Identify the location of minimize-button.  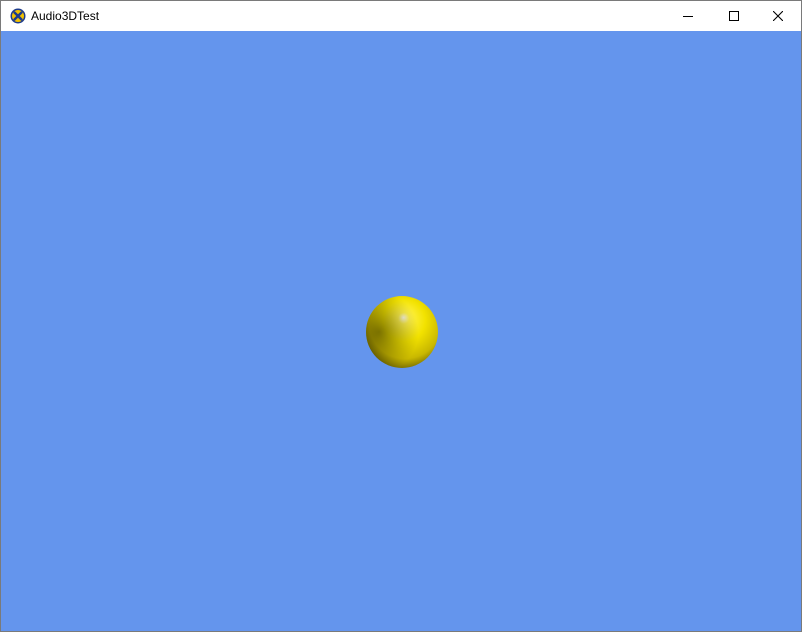
(688, 16).